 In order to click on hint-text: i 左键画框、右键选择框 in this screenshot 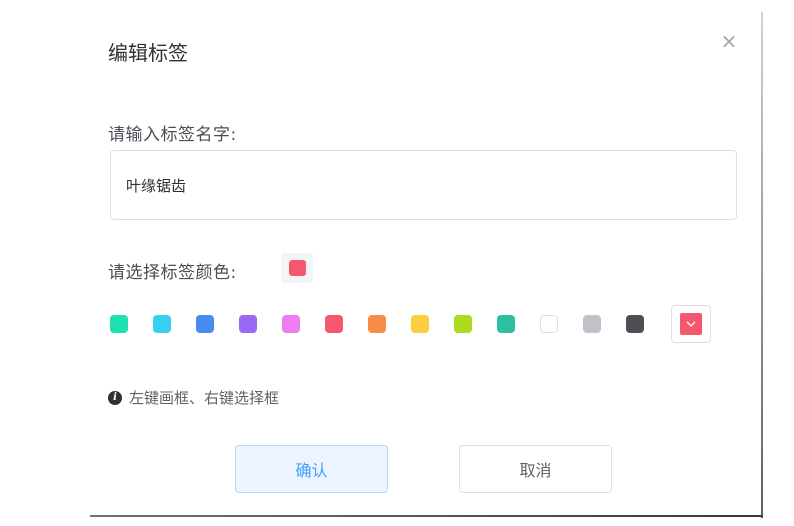, I will do `click(193, 397)`.